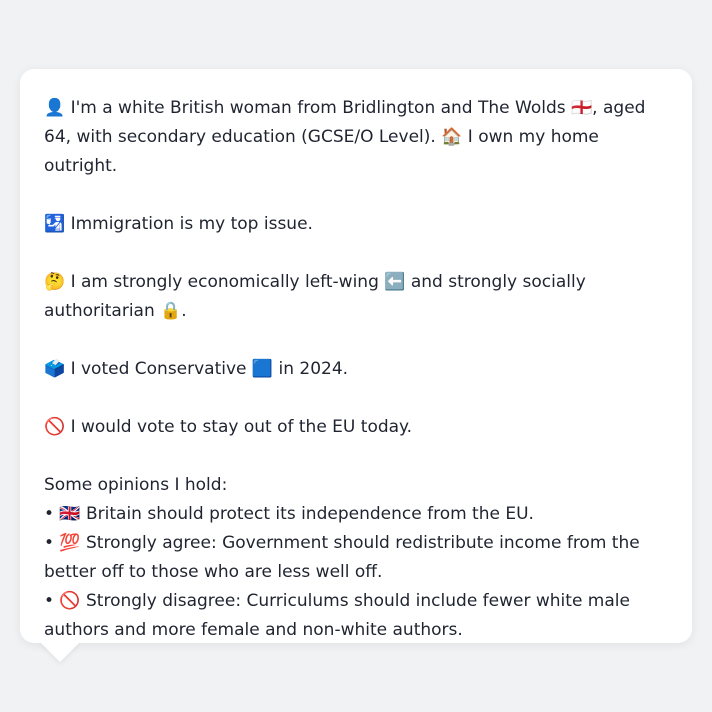  I want to click on opinions-heading: Some opinions I hold:, so click(136, 485).